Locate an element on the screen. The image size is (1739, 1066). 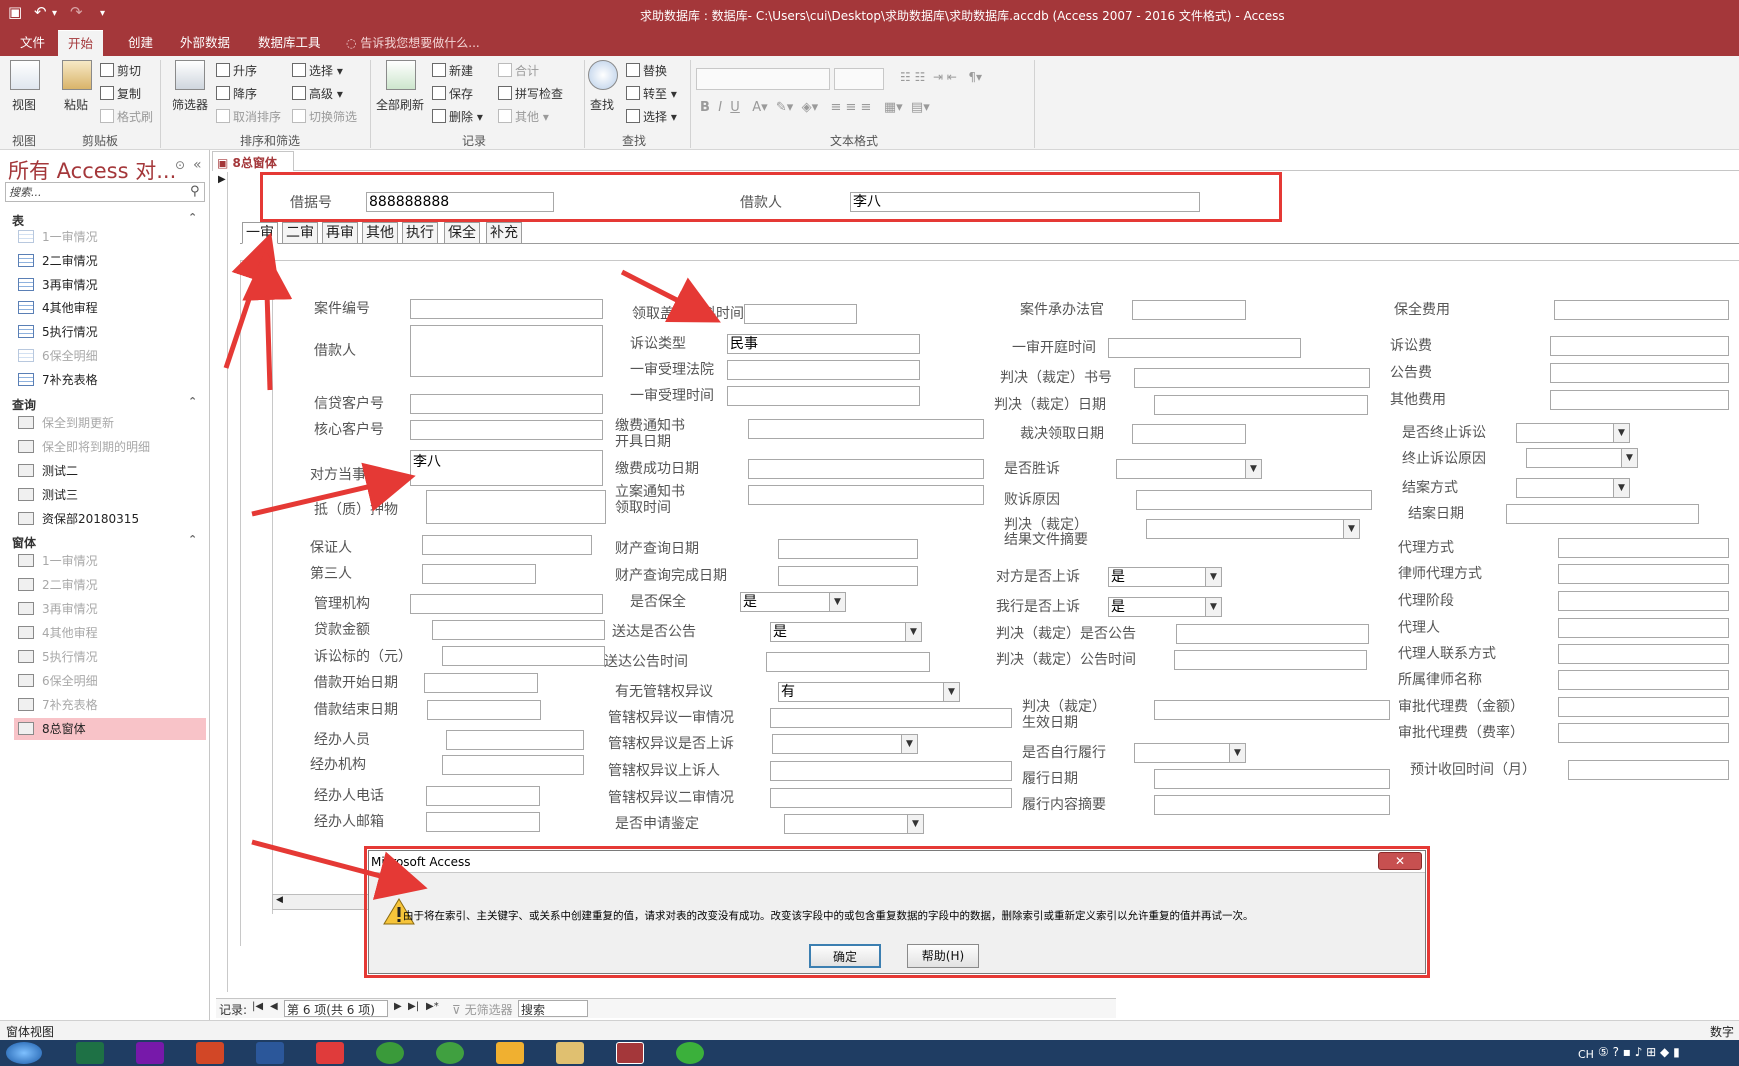
fee-paid-field is located at coordinates (866, 469).